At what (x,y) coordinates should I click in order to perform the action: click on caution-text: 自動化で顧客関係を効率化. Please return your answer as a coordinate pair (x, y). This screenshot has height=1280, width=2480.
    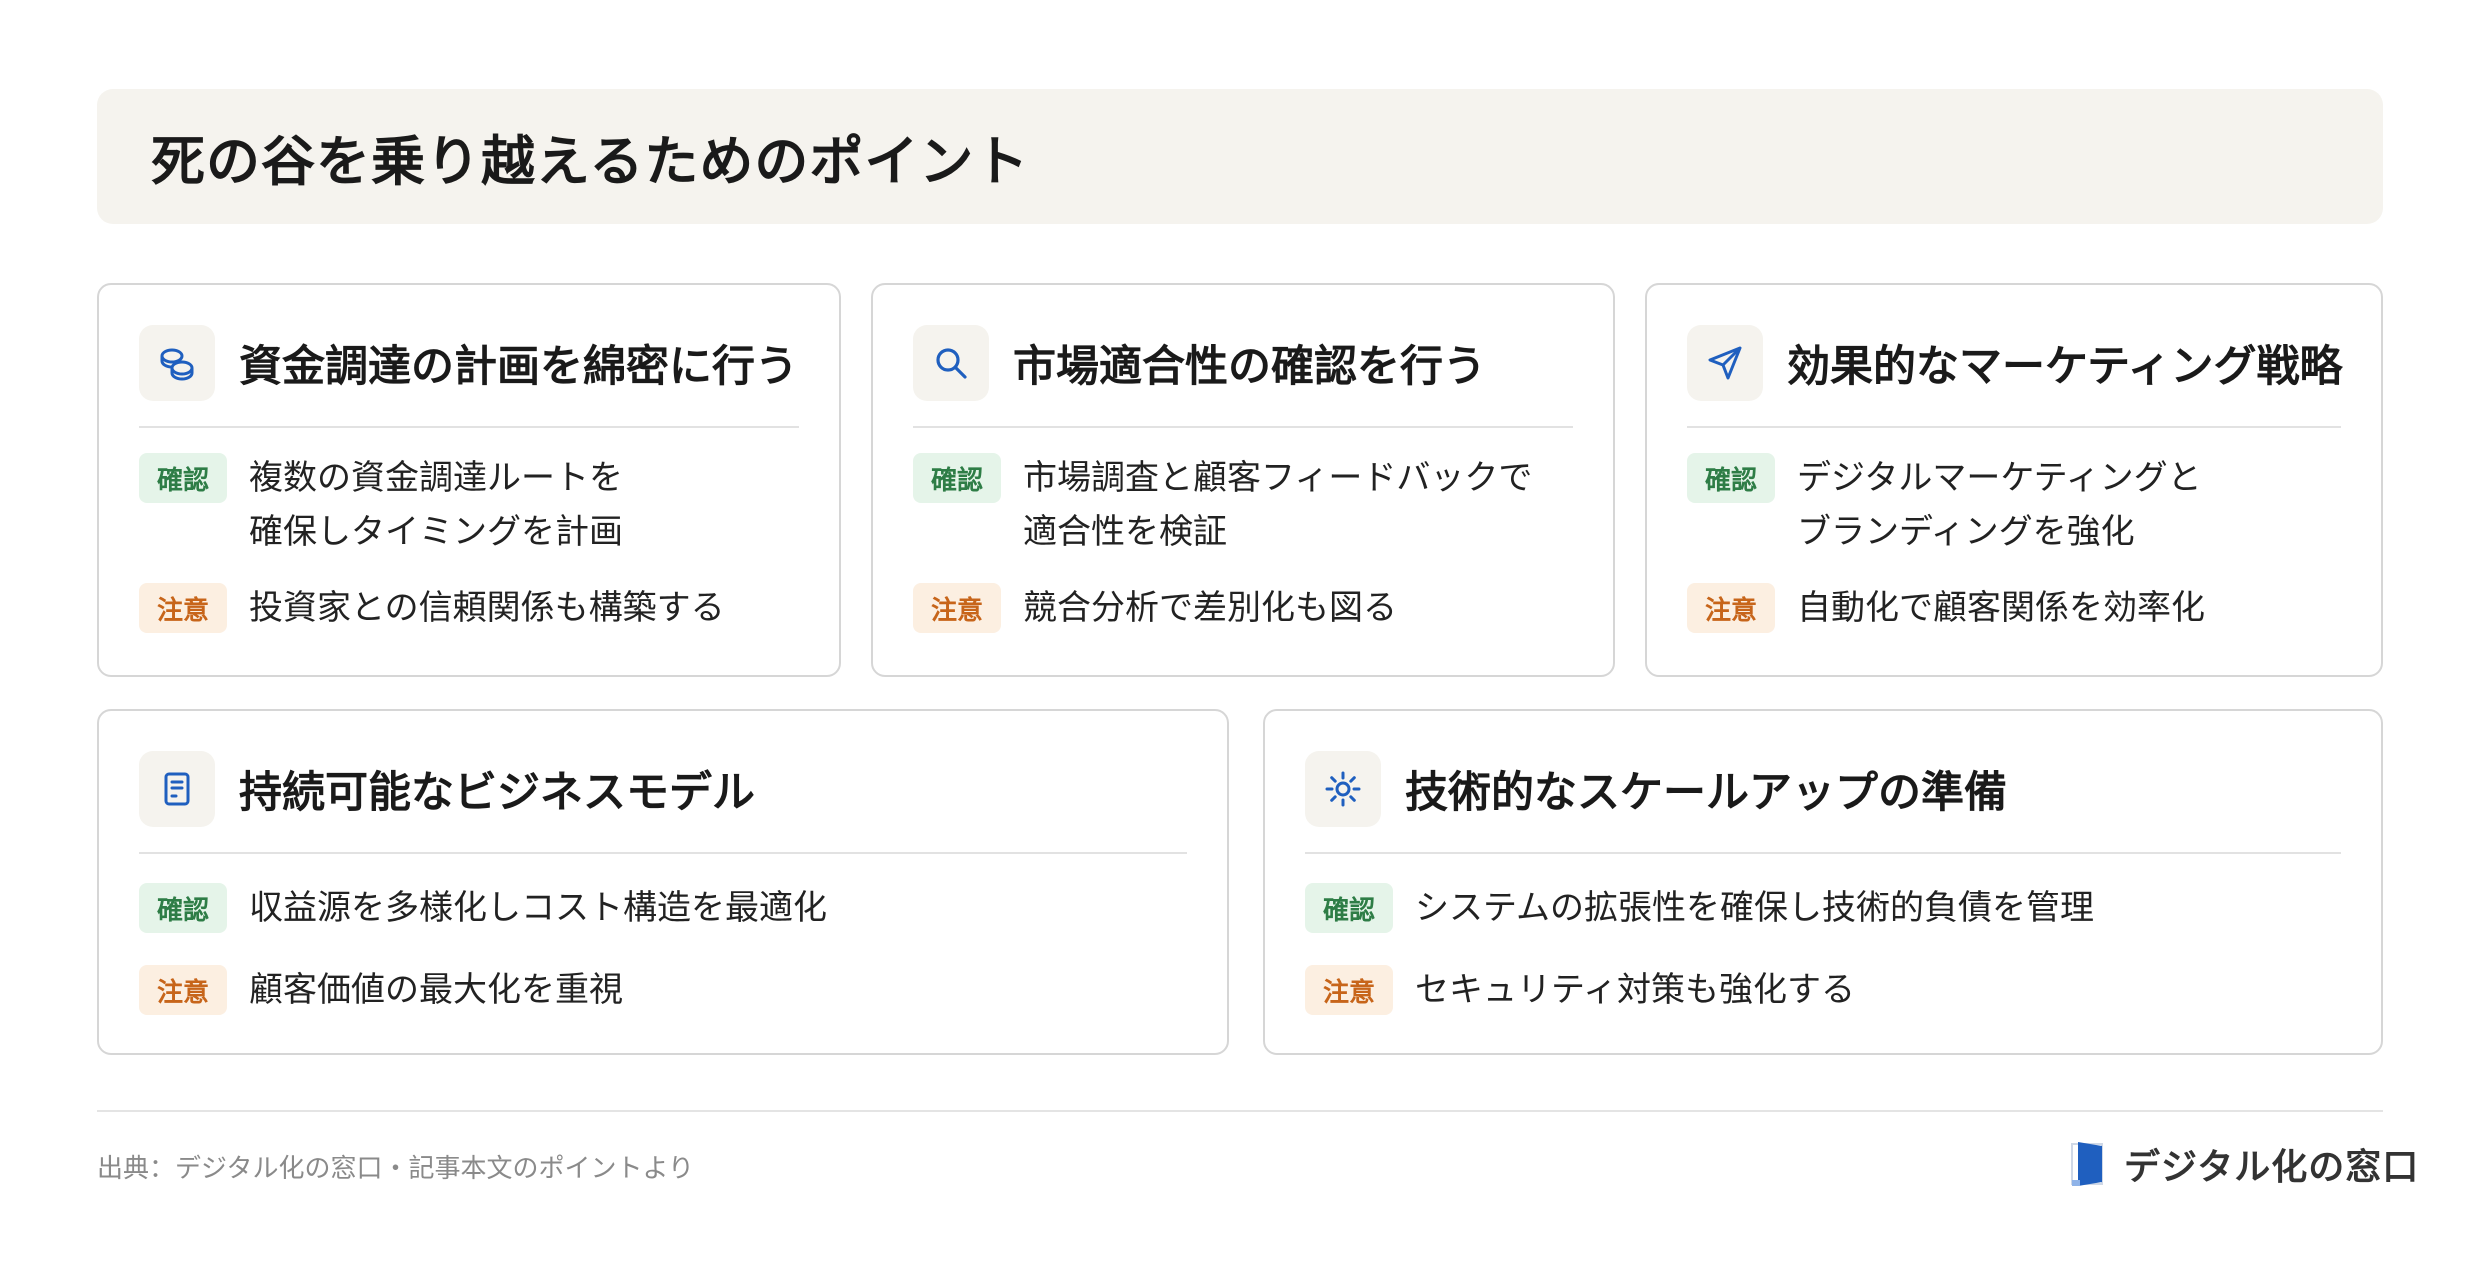
    Looking at the image, I should click on (2001, 608).